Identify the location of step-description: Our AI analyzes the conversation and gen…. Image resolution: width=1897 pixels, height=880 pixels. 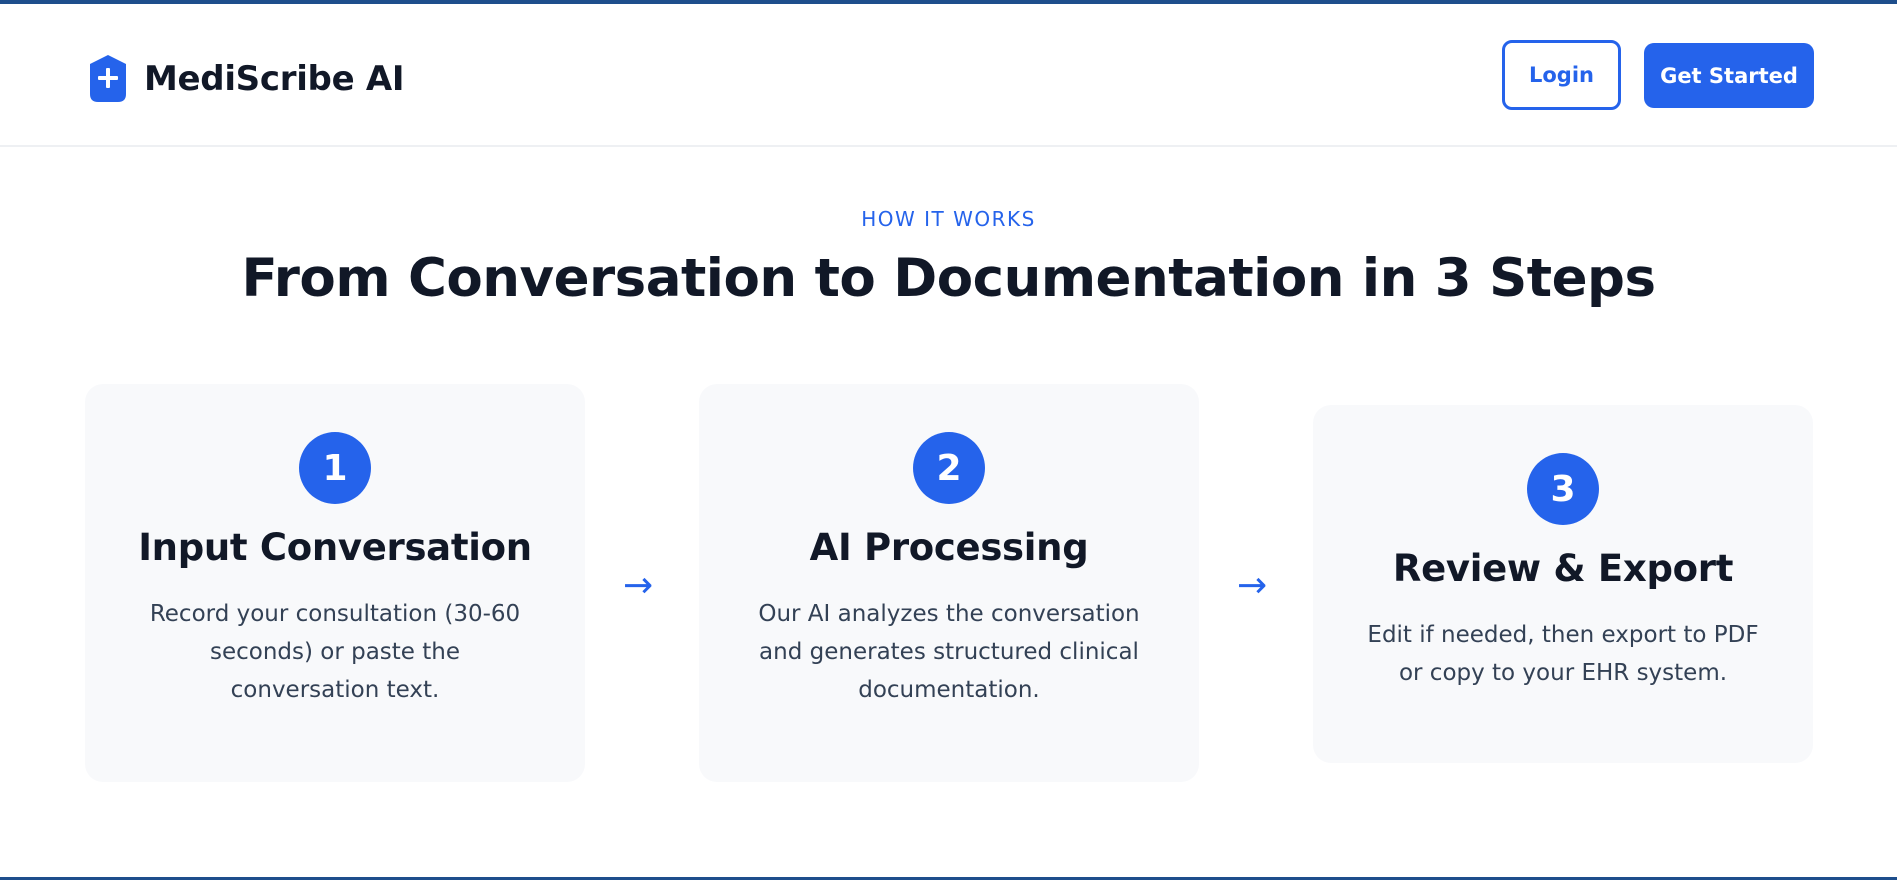
(949, 652).